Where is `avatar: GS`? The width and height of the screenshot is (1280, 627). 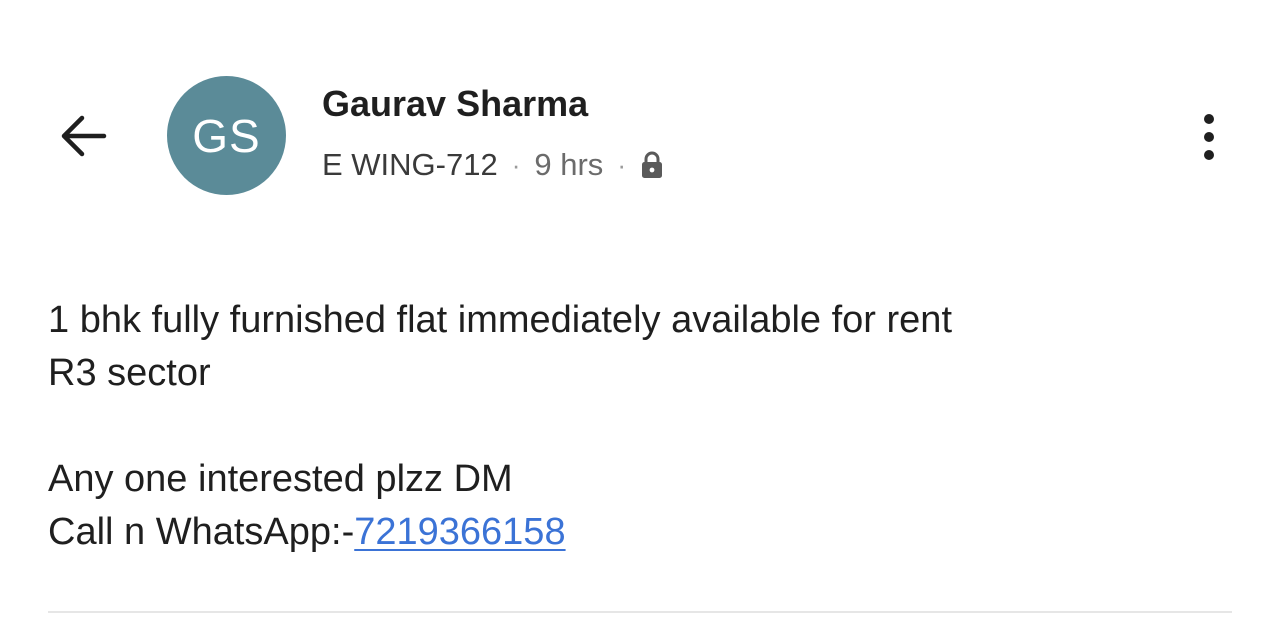 avatar: GS is located at coordinates (226, 135).